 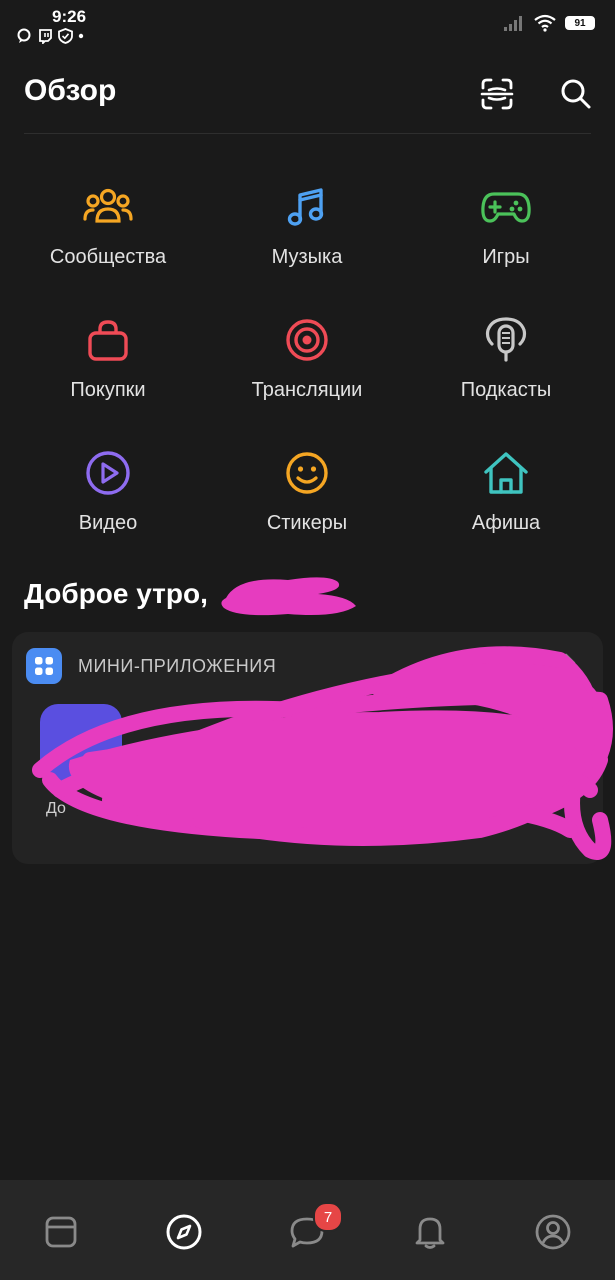 What do you see at coordinates (506, 340) in the screenshot?
I see `podcast-icon` at bounding box center [506, 340].